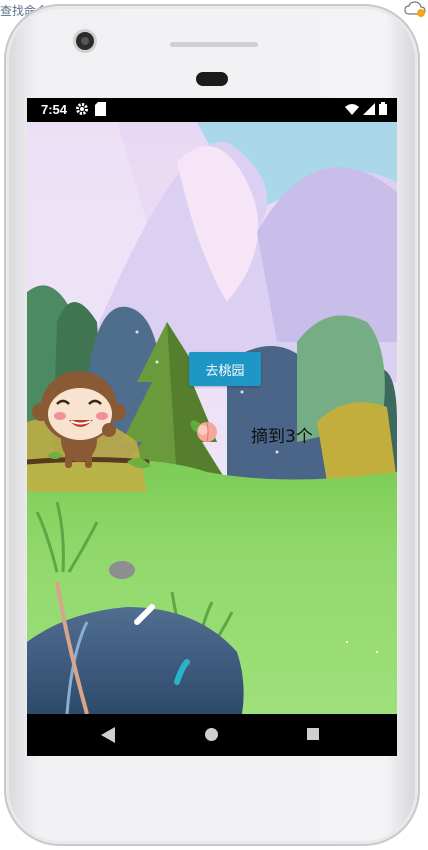 This screenshot has width=428, height=850. What do you see at coordinates (313, 734) in the screenshot?
I see `recents-icon` at bounding box center [313, 734].